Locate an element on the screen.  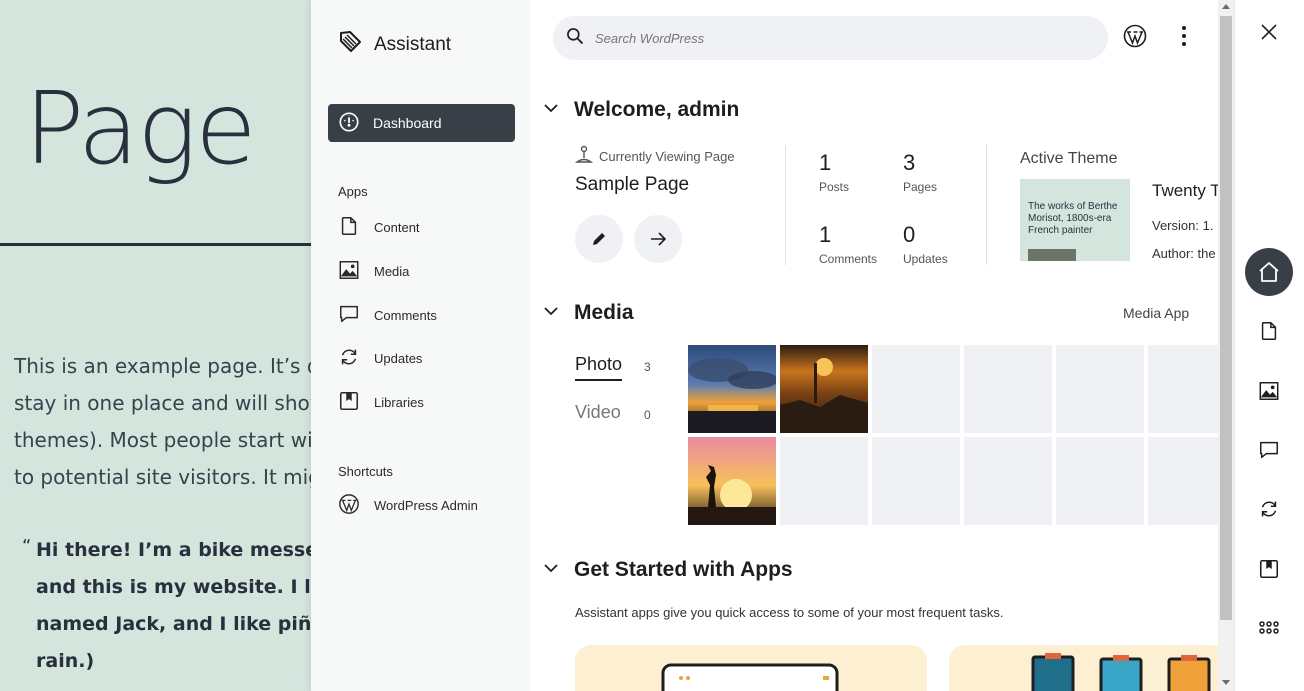
stats-divider-right is located at coordinates (986, 205).